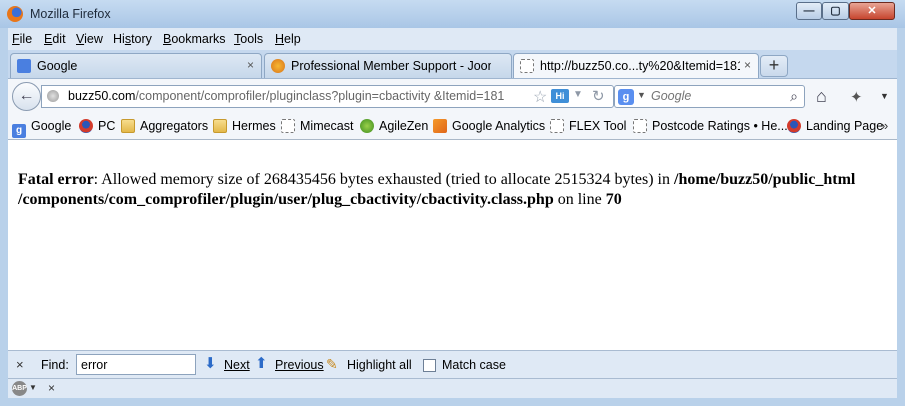  Describe the element at coordinates (26, 39) in the screenshot. I see `menu-file-label: ile` at that location.